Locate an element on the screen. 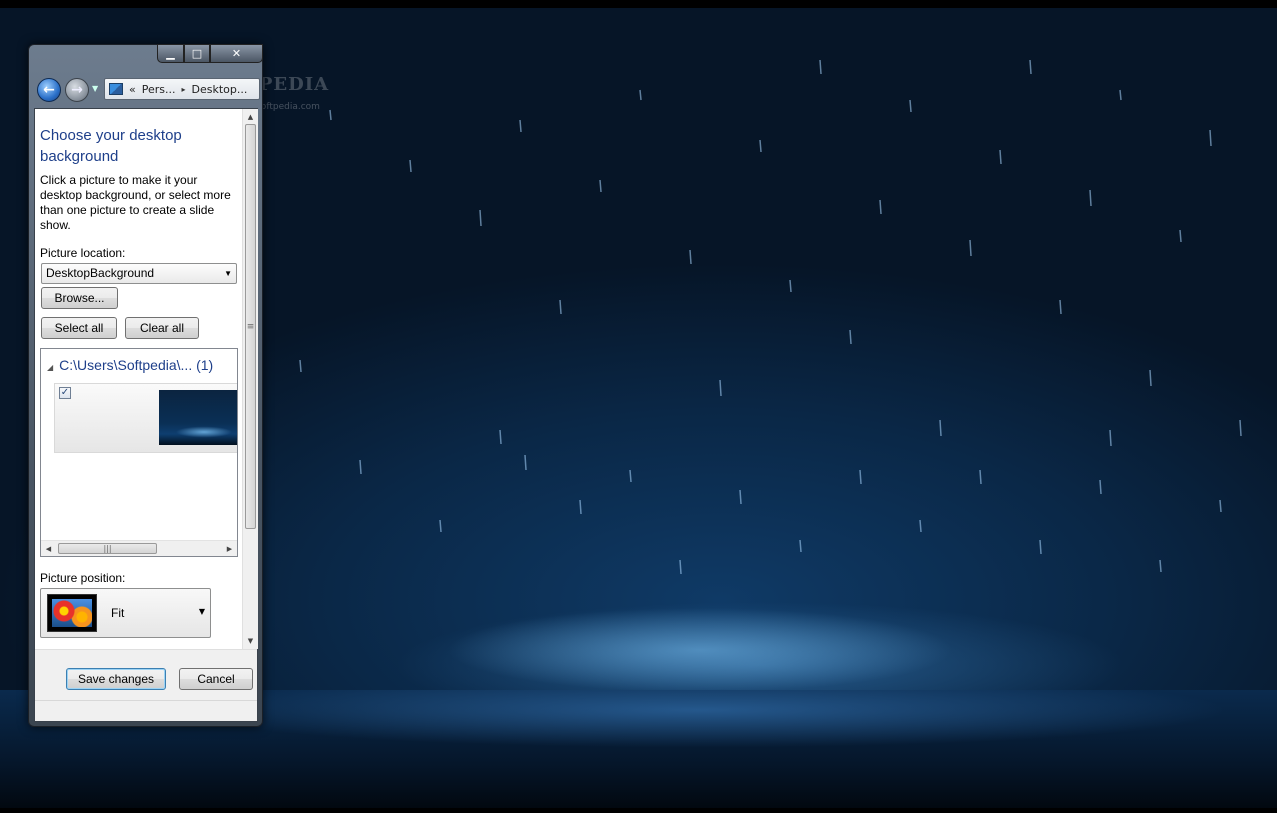  maximize-icon: □ is located at coordinates (197, 53).